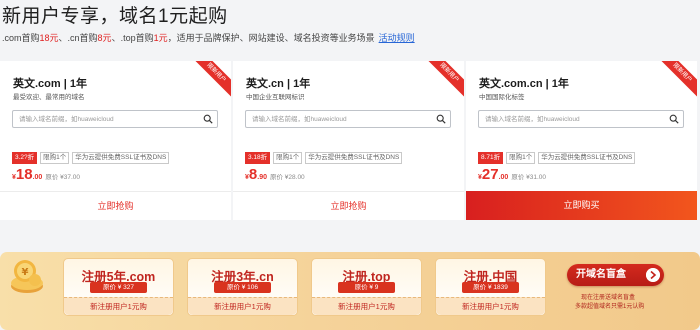 This screenshot has width=700, height=330. What do you see at coordinates (278, 84) in the screenshot?
I see `product-name: 英文.cn | 1年` at bounding box center [278, 84].